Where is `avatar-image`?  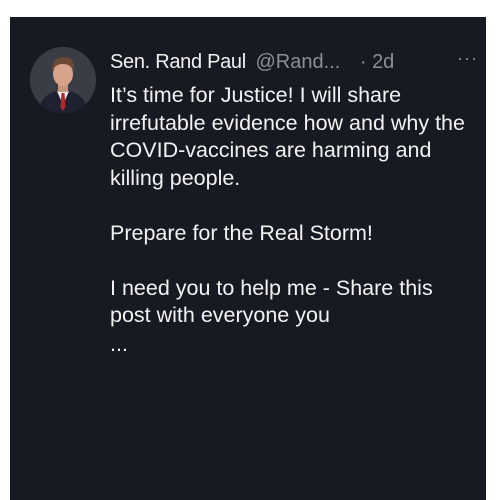 avatar-image is located at coordinates (63, 80).